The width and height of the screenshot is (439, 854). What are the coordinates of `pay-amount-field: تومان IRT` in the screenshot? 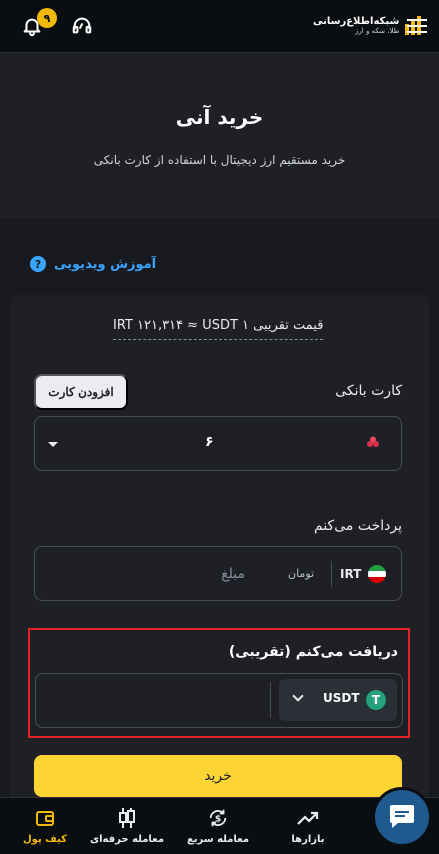 It's located at (218, 573).